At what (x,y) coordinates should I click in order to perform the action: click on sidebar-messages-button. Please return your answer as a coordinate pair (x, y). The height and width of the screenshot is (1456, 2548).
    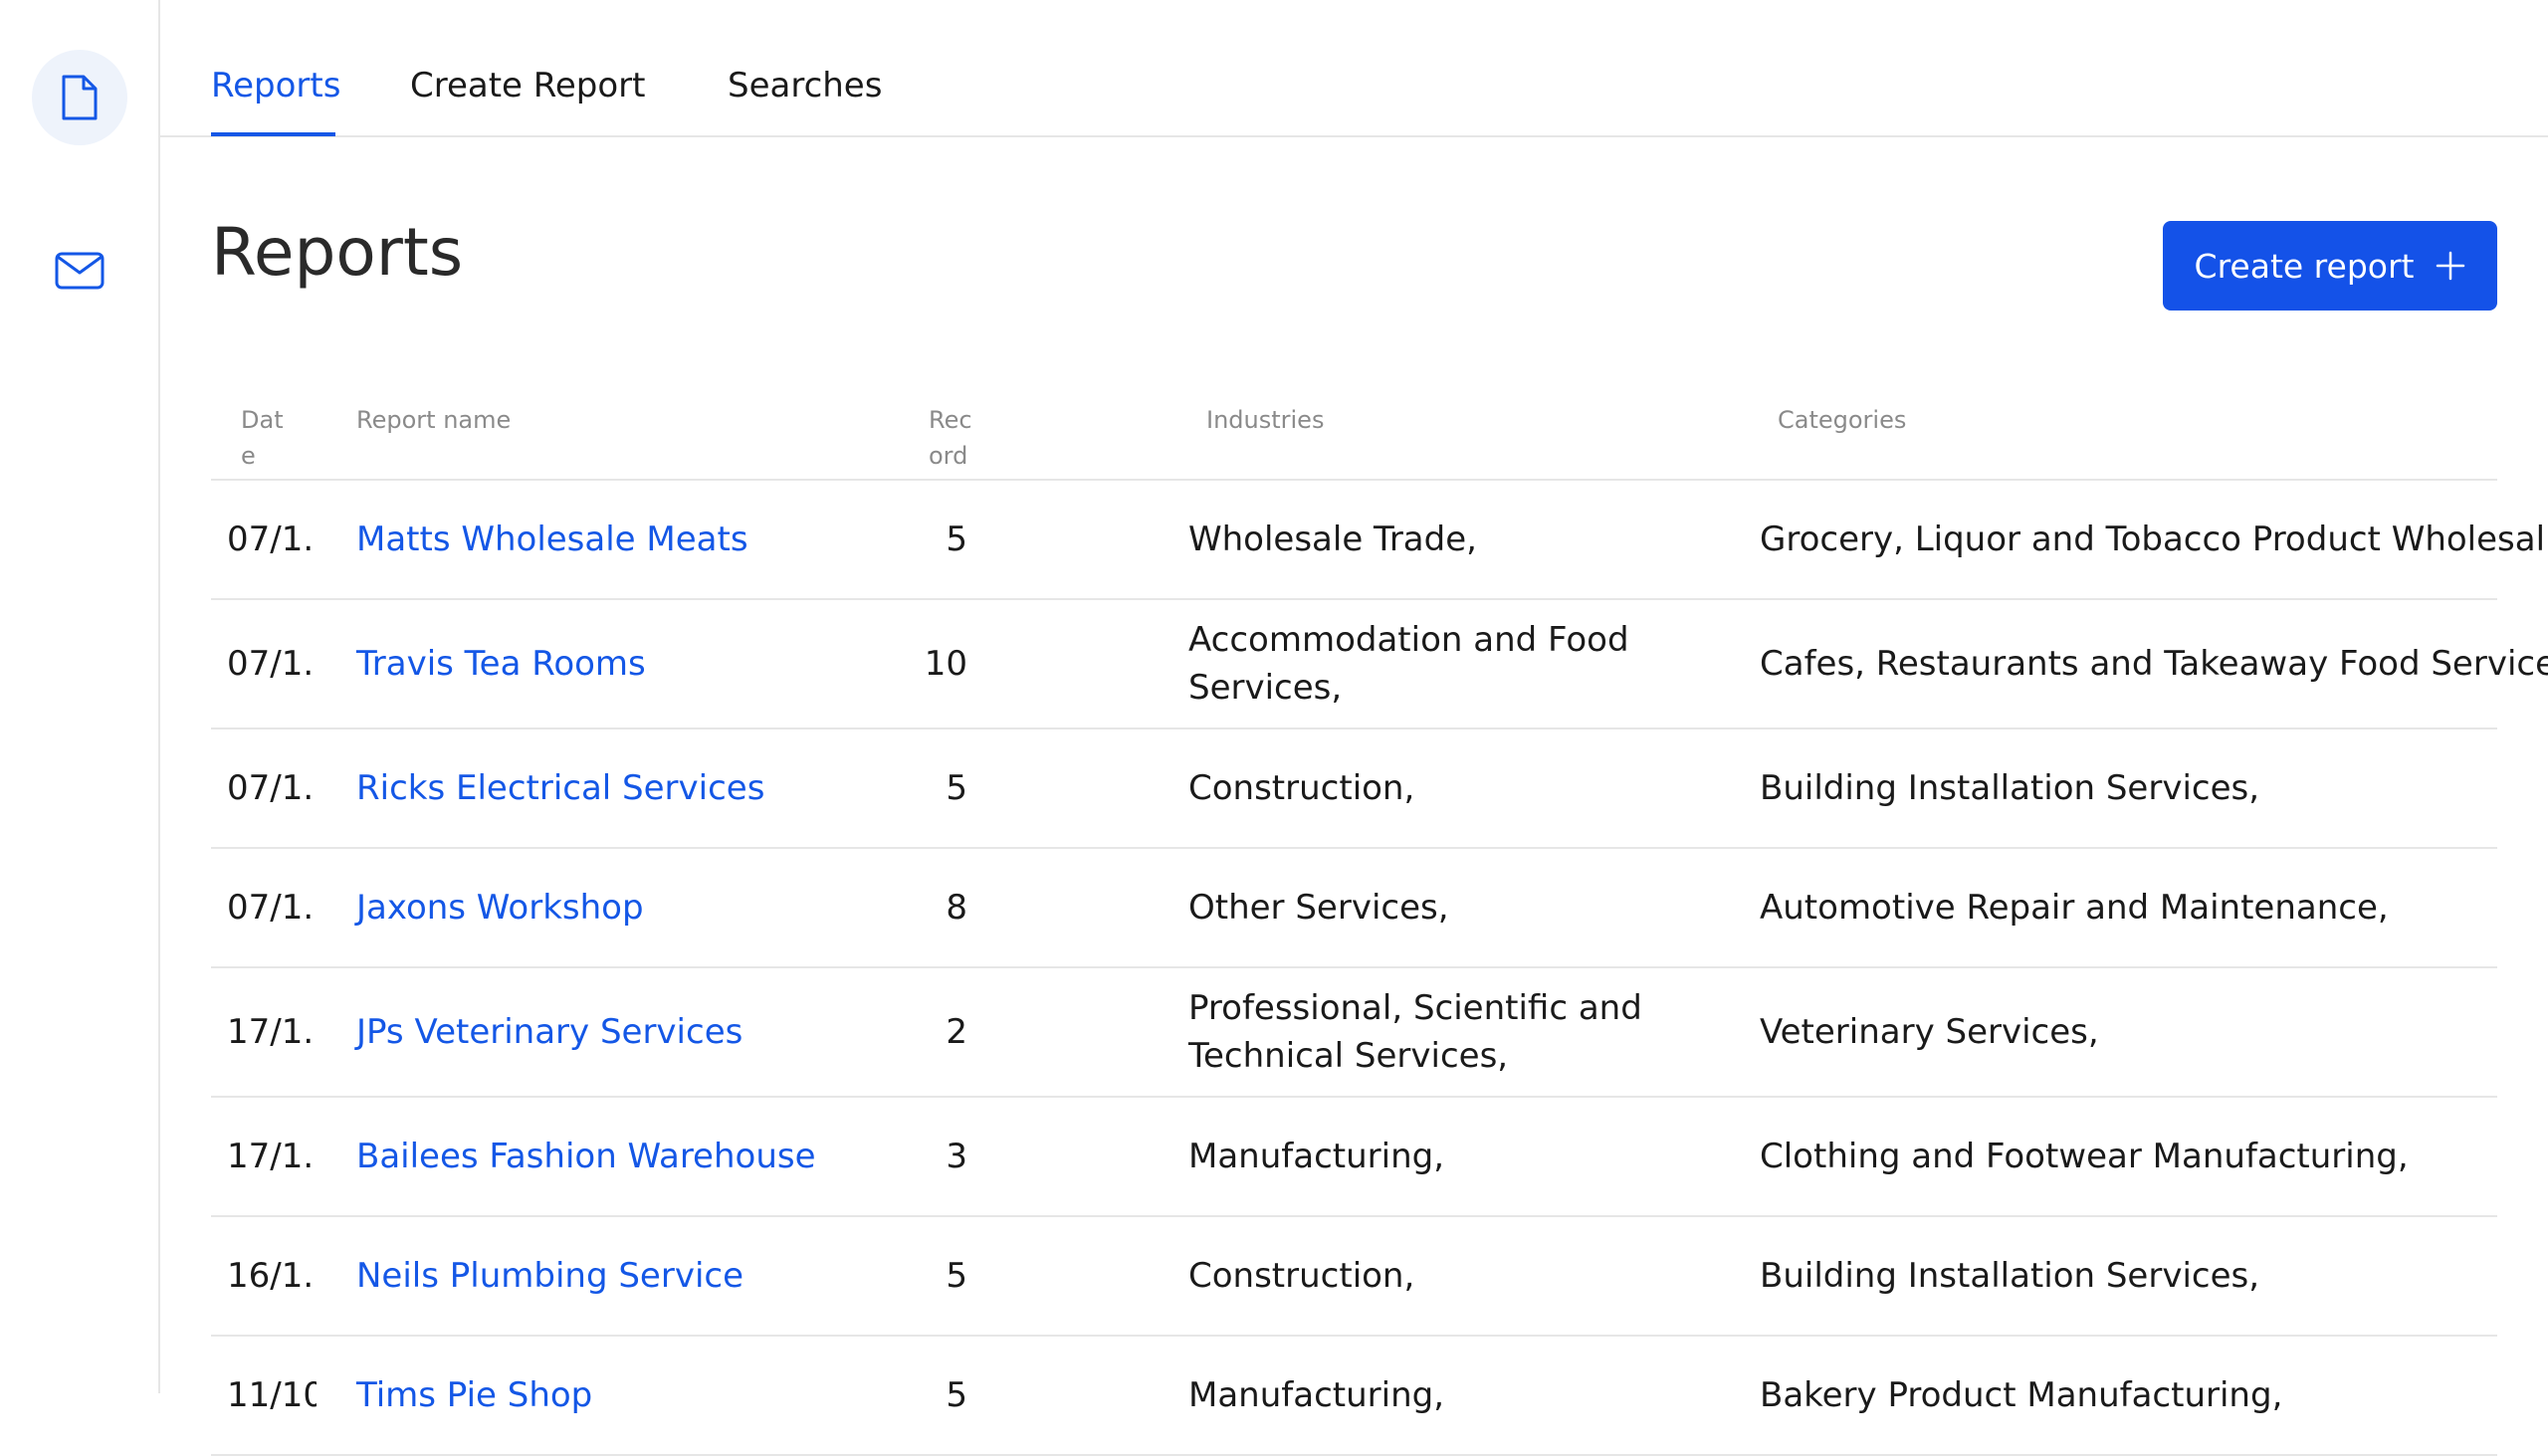
    Looking at the image, I should click on (79, 270).